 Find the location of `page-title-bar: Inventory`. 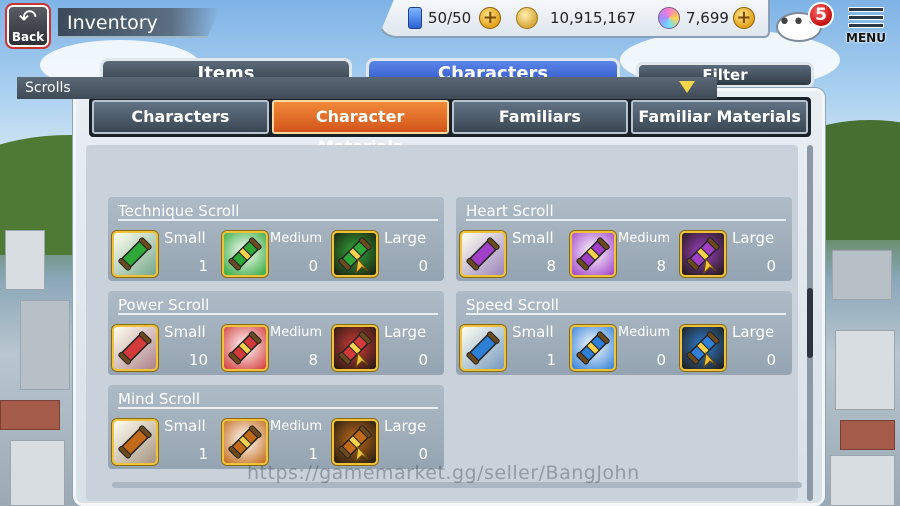

page-title-bar: Inventory is located at coordinates (139, 23).